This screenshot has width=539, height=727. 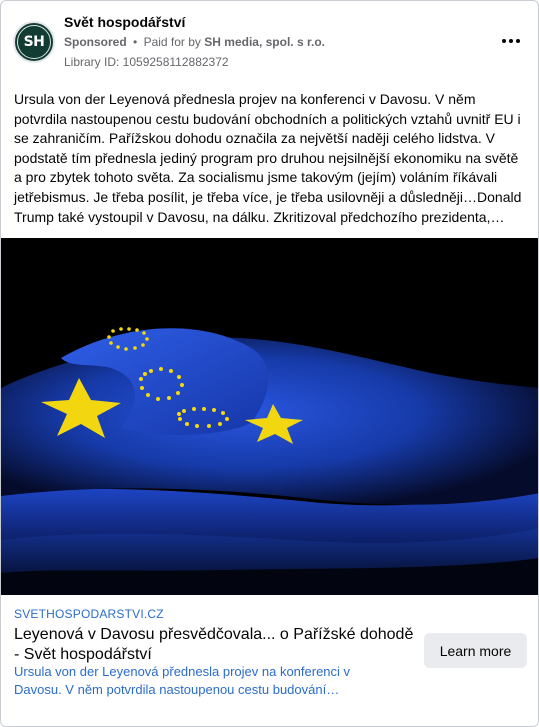 What do you see at coordinates (504, 41) in the screenshot?
I see `more-horizontal-icon` at bounding box center [504, 41].